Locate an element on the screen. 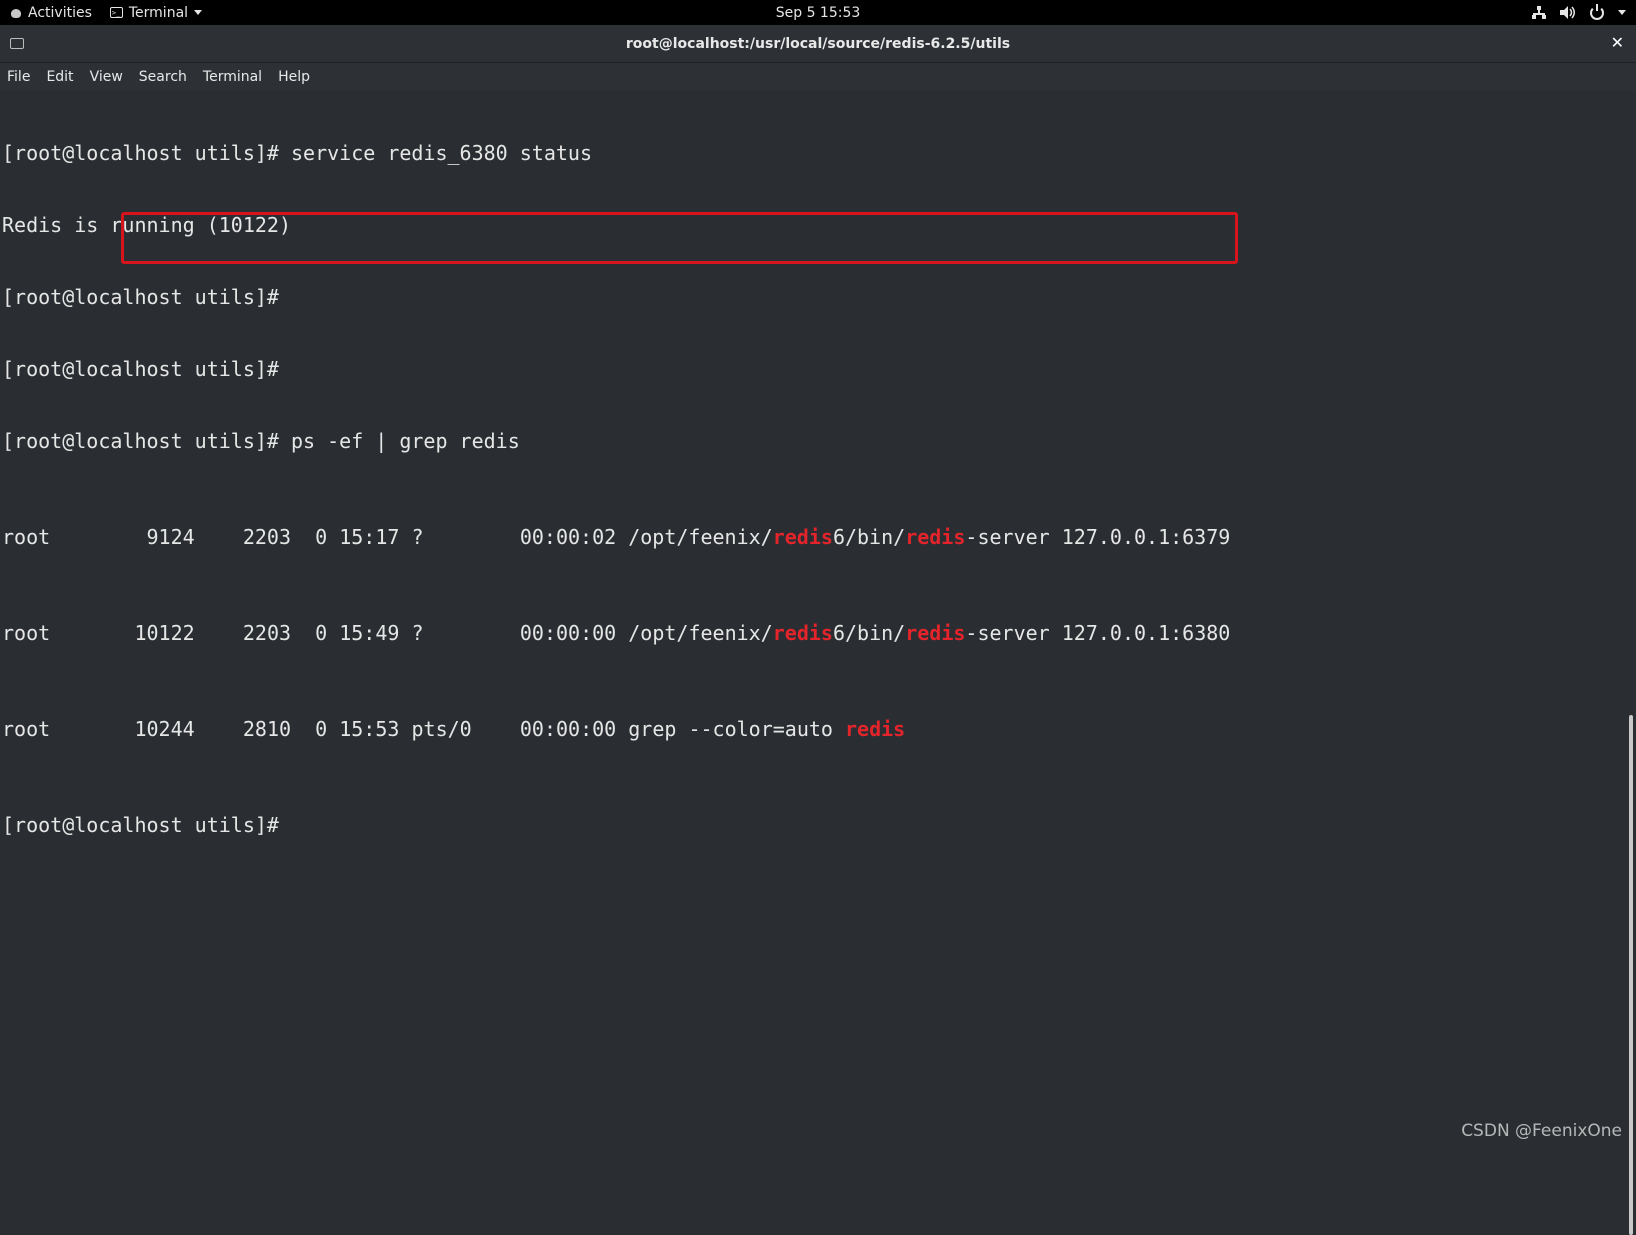  window-menu-icon is located at coordinates (17, 43).